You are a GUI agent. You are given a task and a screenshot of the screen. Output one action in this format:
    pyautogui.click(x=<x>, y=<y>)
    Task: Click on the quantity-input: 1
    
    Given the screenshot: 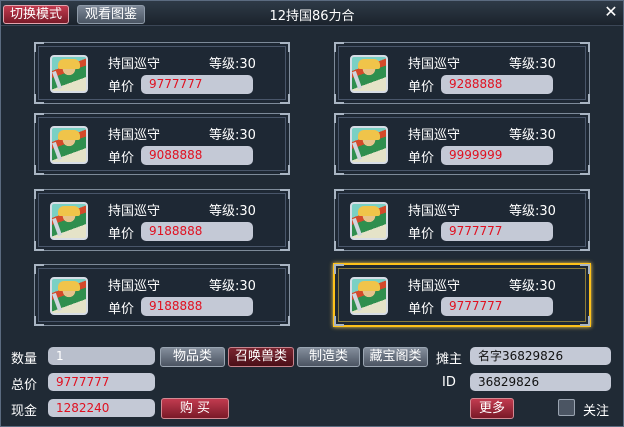 What is the action you would take?
    pyautogui.click(x=101, y=356)
    